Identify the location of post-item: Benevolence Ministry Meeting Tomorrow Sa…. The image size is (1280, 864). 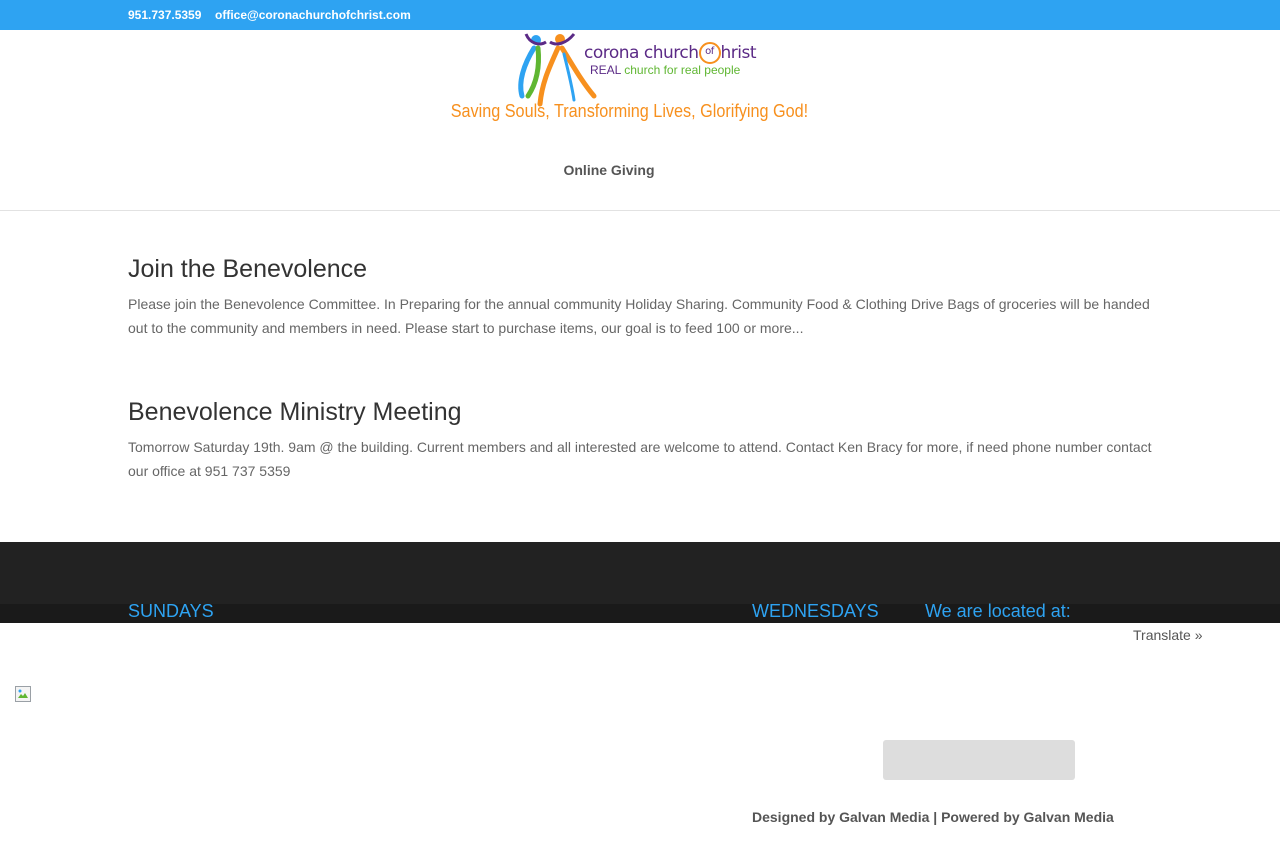
(643, 439).